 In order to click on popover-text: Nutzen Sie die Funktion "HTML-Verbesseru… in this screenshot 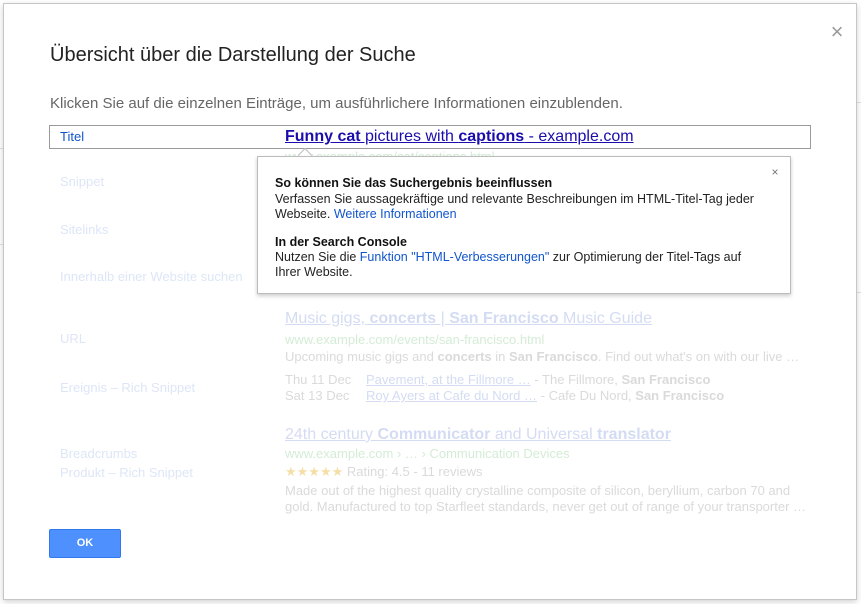, I will do `click(520, 265)`.